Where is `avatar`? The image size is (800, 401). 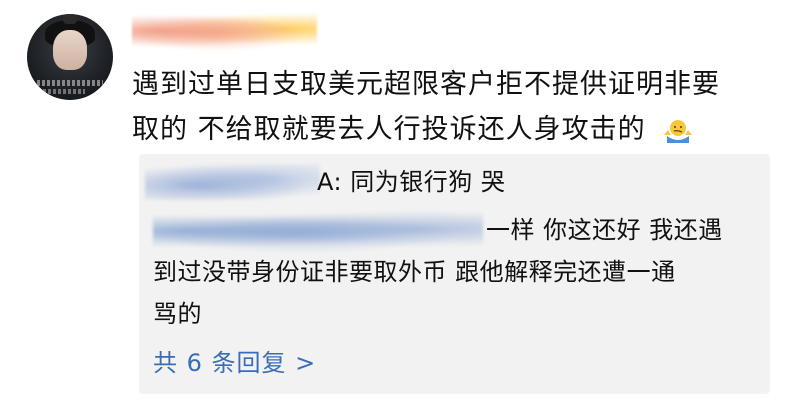
avatar is located at coordinates (70, 57).